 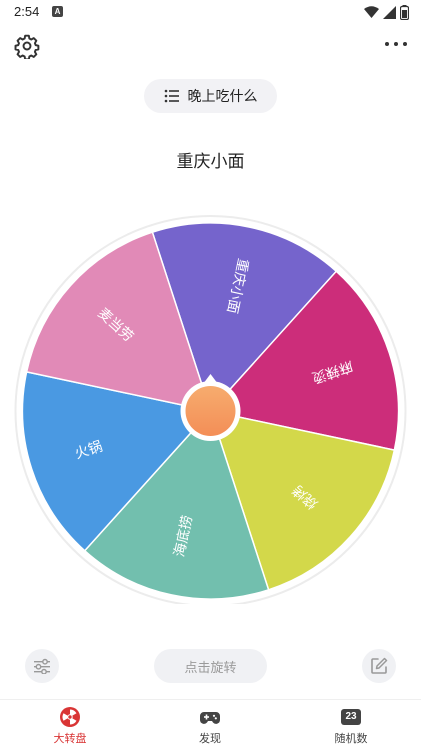 I want to click on nav-label-discover: 发现, so click(x=210, y=738).